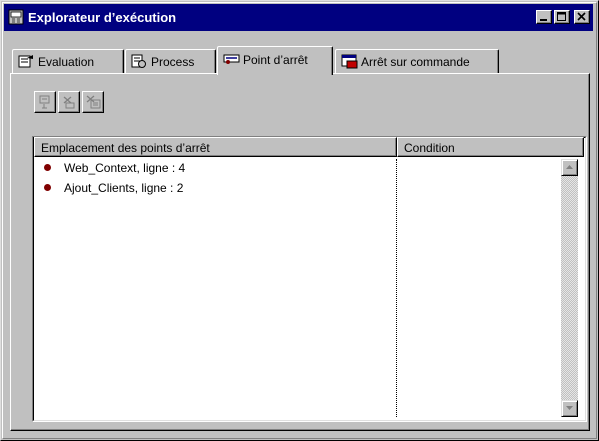 This screenshot has height=441, width=599. What do you see at coordinates (125, 148) in the screenshot?
I see `column-header-label: Emplacement des points d’arrêt` at bounding box center [125, 148].